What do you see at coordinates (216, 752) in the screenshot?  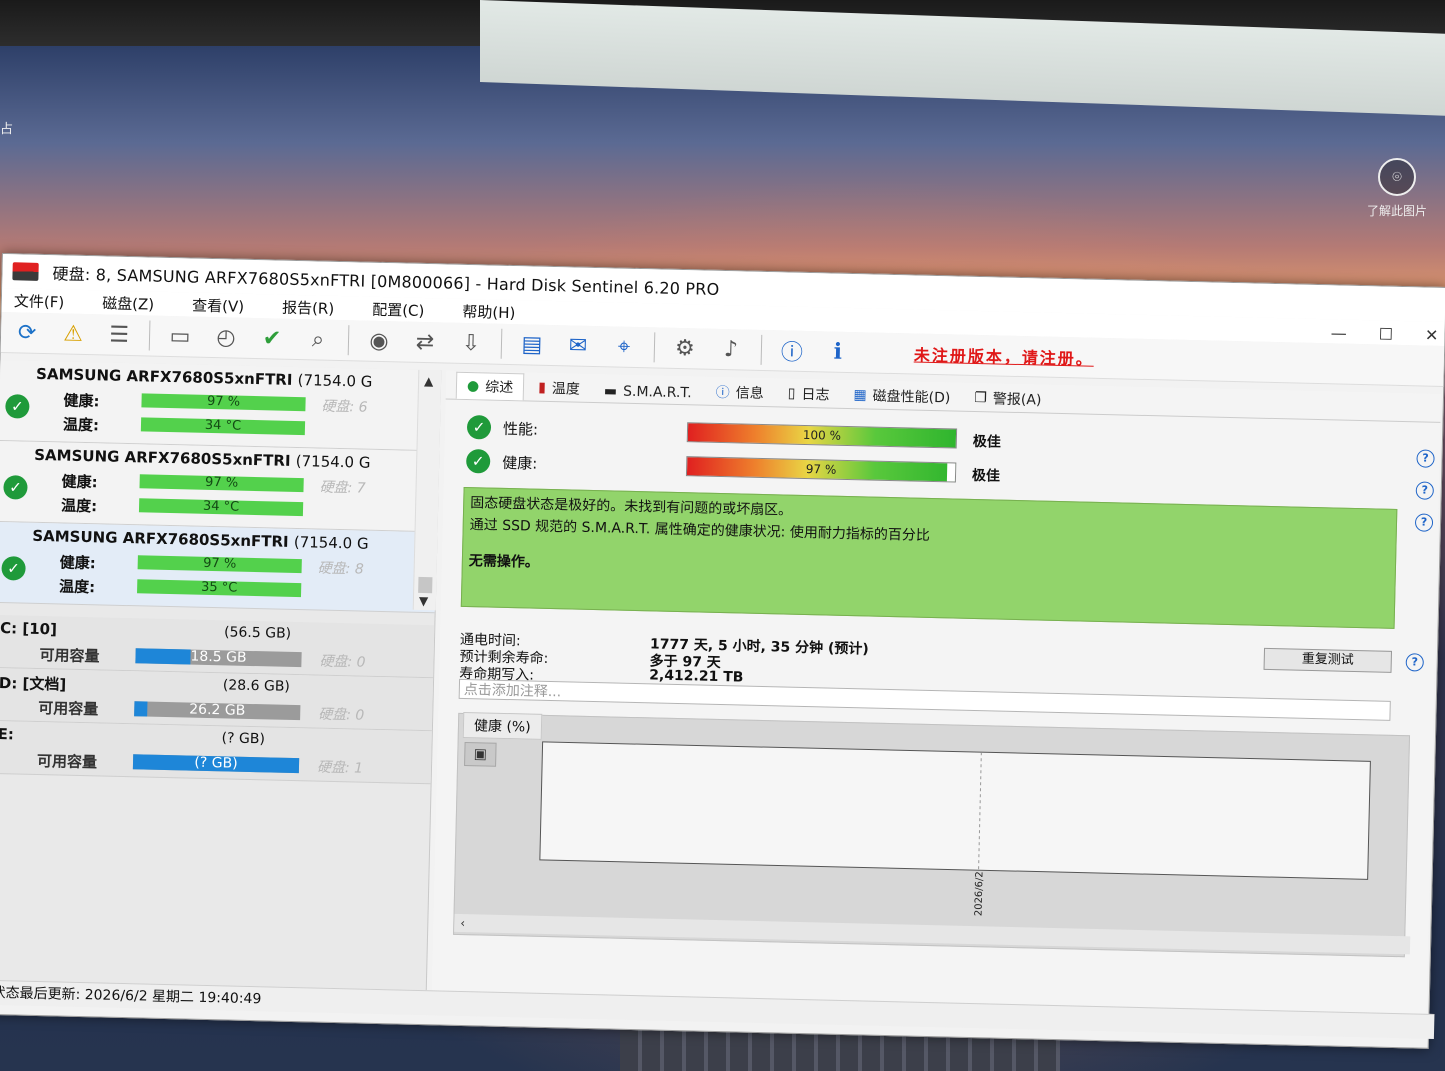 I see `volume-card: E: (? GB) 可用容量 (? GB) 硬盘: 1` at bounding box center [216, 752].